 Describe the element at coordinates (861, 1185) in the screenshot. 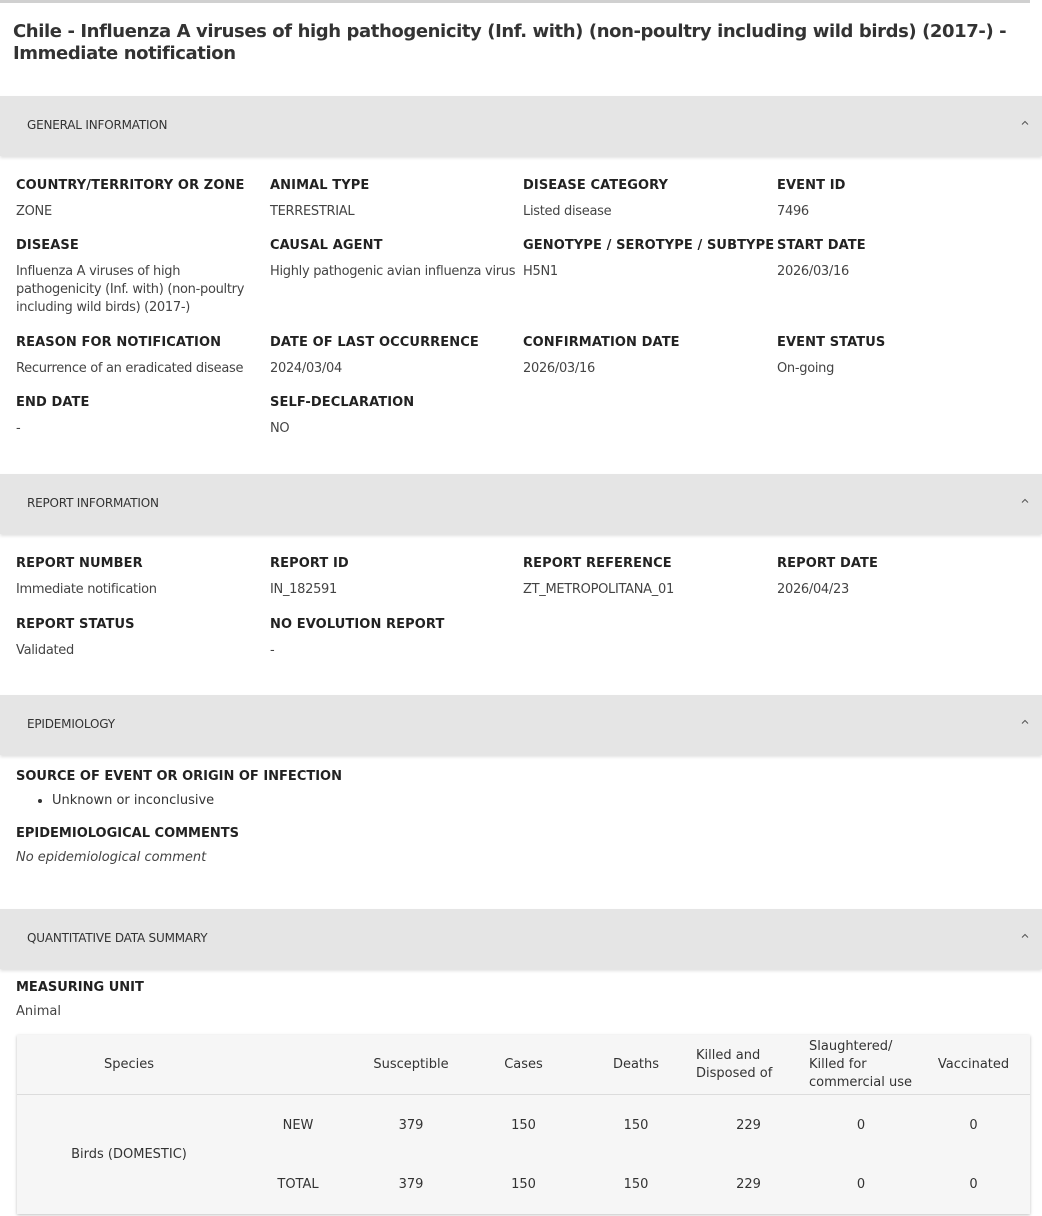

I see `slaughtered-cell: 0` at that location.